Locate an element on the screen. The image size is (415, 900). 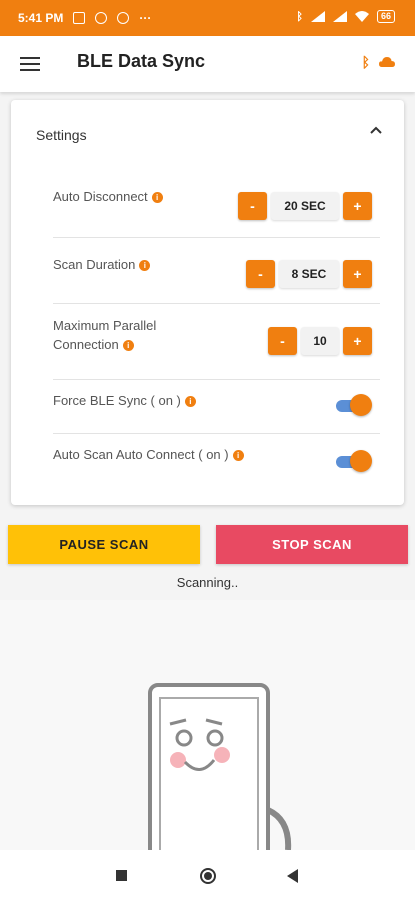
system-nav-bar is located at coordinates (207, 875).